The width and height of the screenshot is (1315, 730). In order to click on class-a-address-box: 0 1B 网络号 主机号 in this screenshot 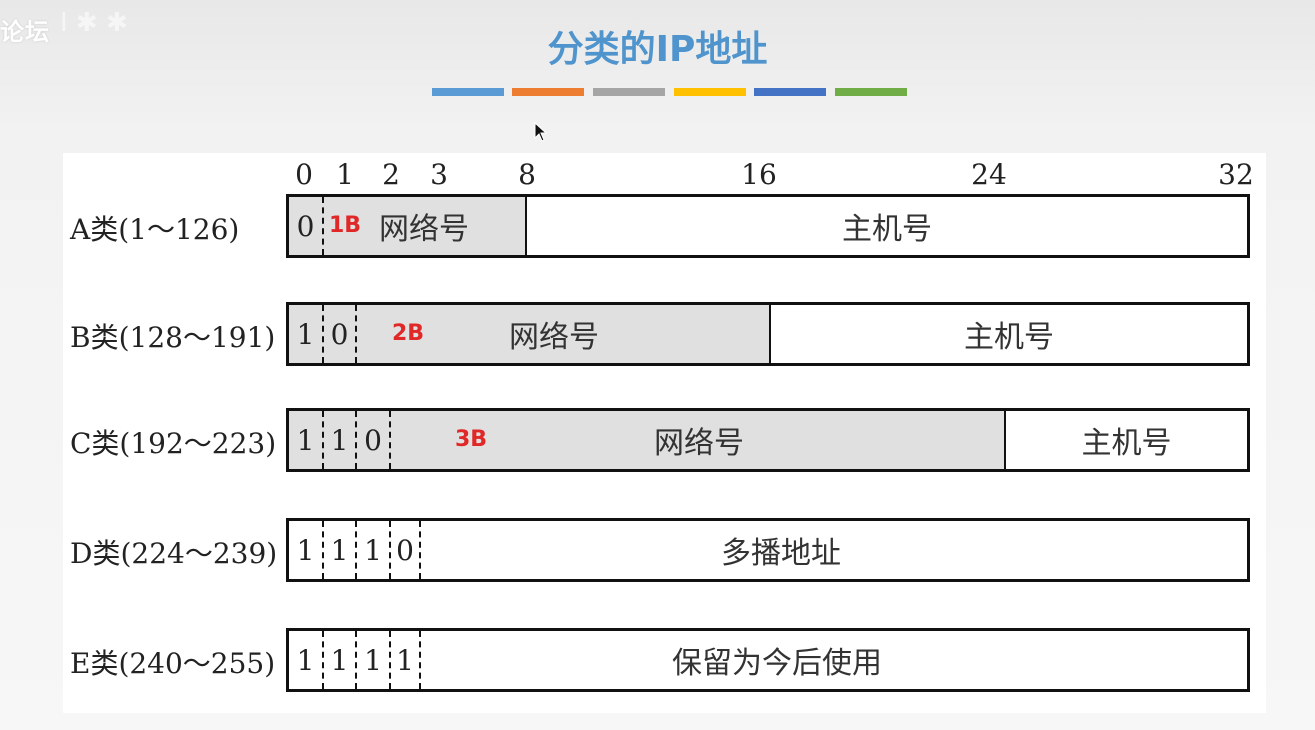, I will do `click(768, 226)`.